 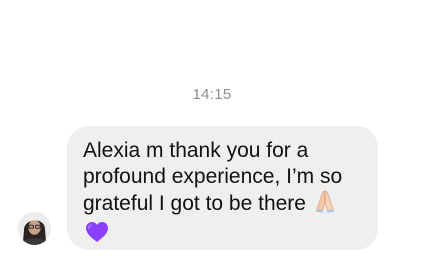 I want to click on purple-heart-icon, so click(x=97, y=235).